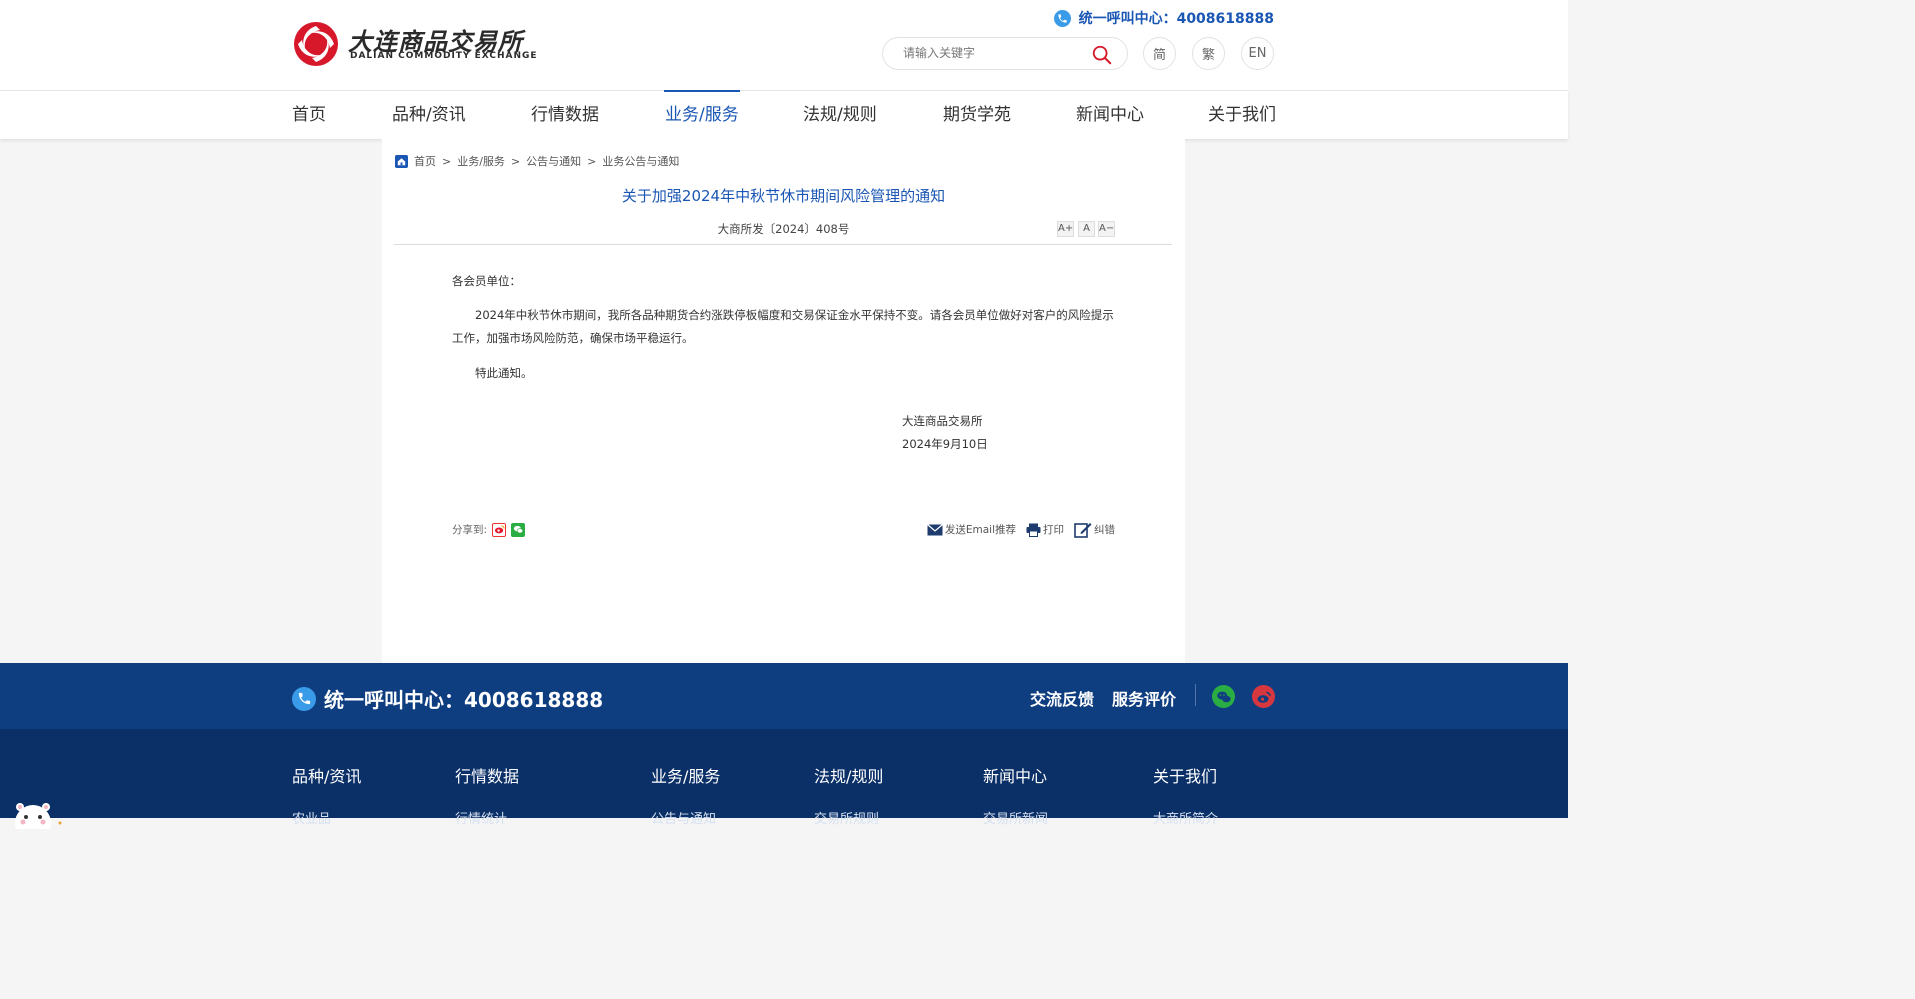  I want to click on print-label: 打印, so click(1053, 530).